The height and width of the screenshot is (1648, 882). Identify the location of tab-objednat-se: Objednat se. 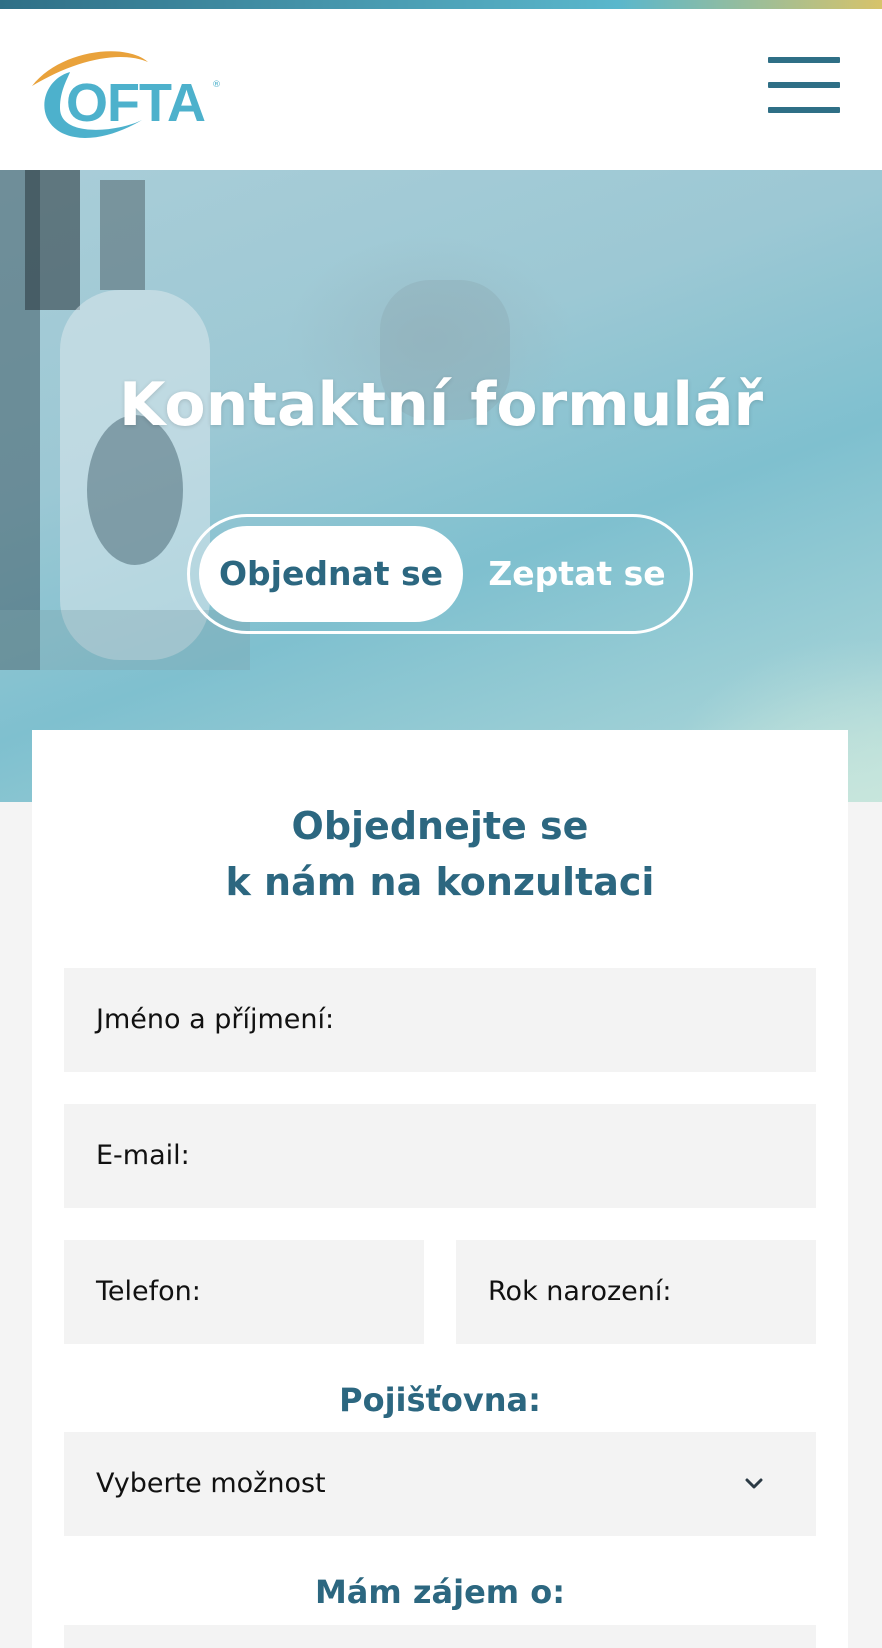
(331, 574).